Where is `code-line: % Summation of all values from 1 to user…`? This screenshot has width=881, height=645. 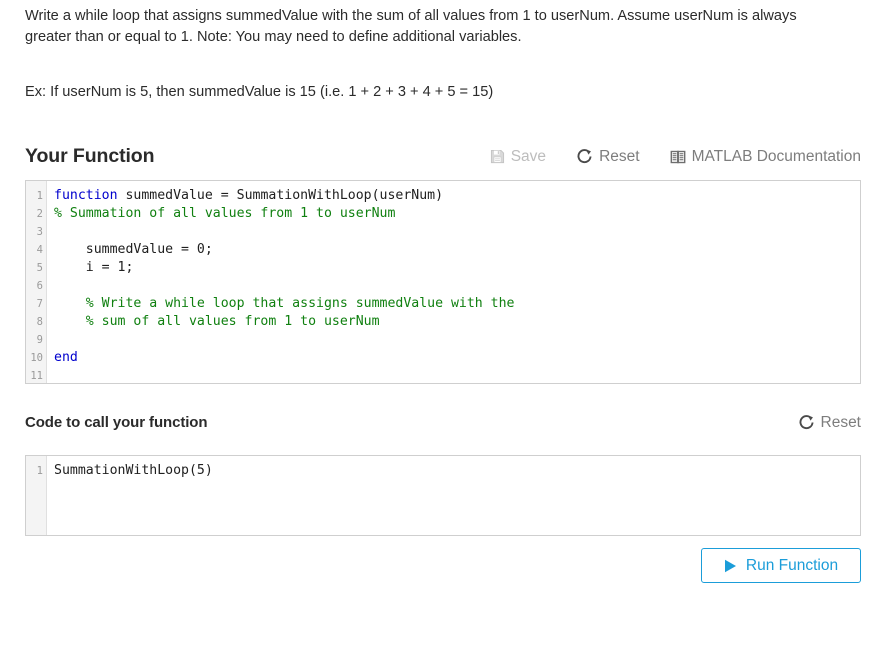
code-line: % Summation of all values from 1 to user… is located at coordinates (225, 213).